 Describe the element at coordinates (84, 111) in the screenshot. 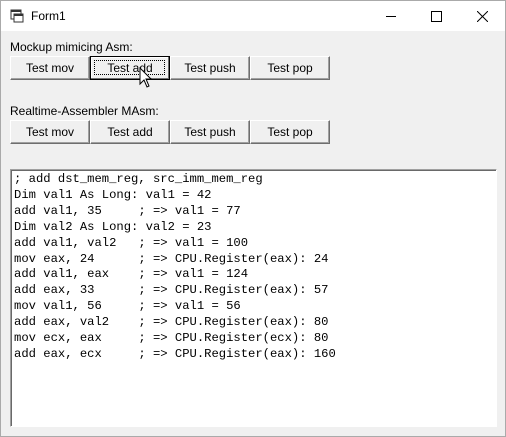

I see `masm-group-label: Realtime-Assembler MAsm:` at that location.